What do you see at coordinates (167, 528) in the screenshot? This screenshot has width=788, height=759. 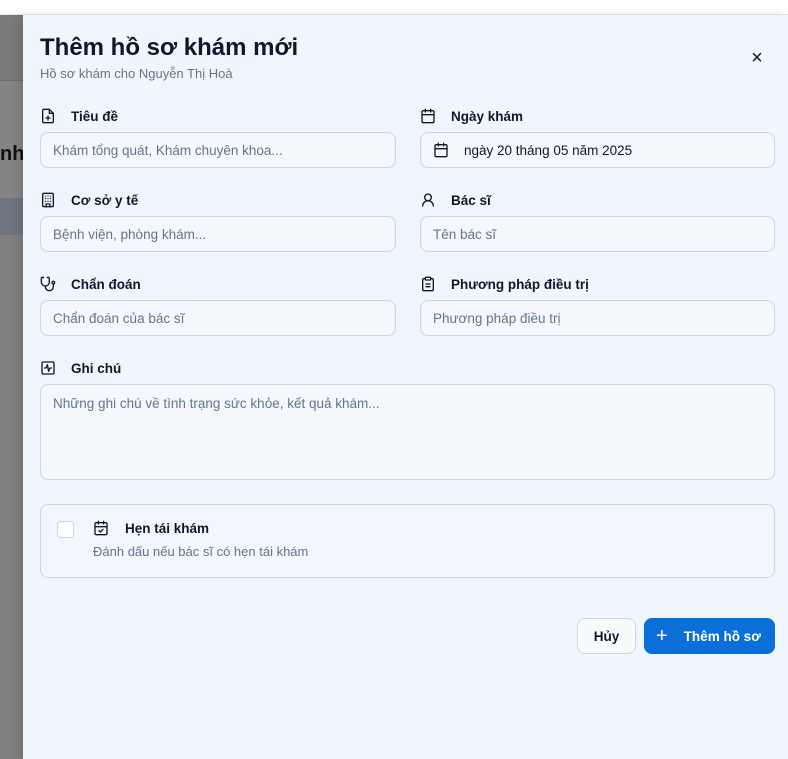 I see `followup-label: Hẹn tái khám` at bounding box center [167, 528].